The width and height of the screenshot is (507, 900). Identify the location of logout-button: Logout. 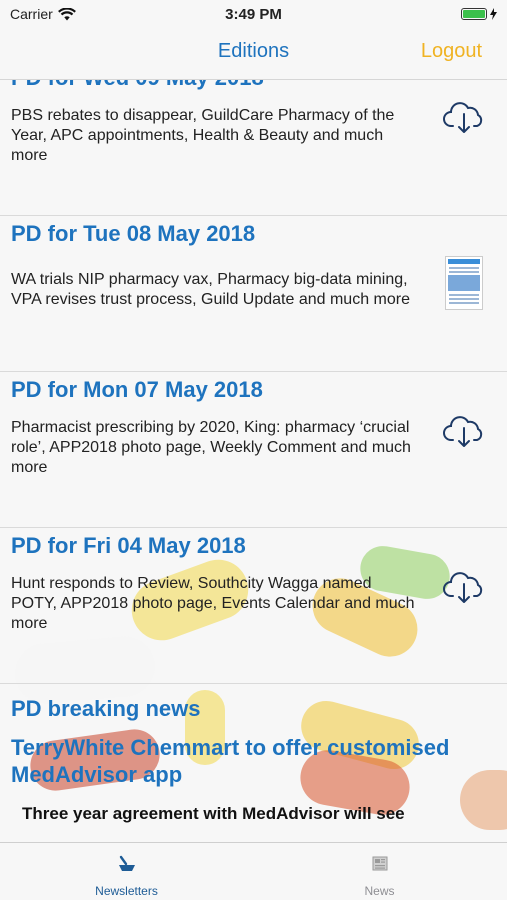
(451, 51).